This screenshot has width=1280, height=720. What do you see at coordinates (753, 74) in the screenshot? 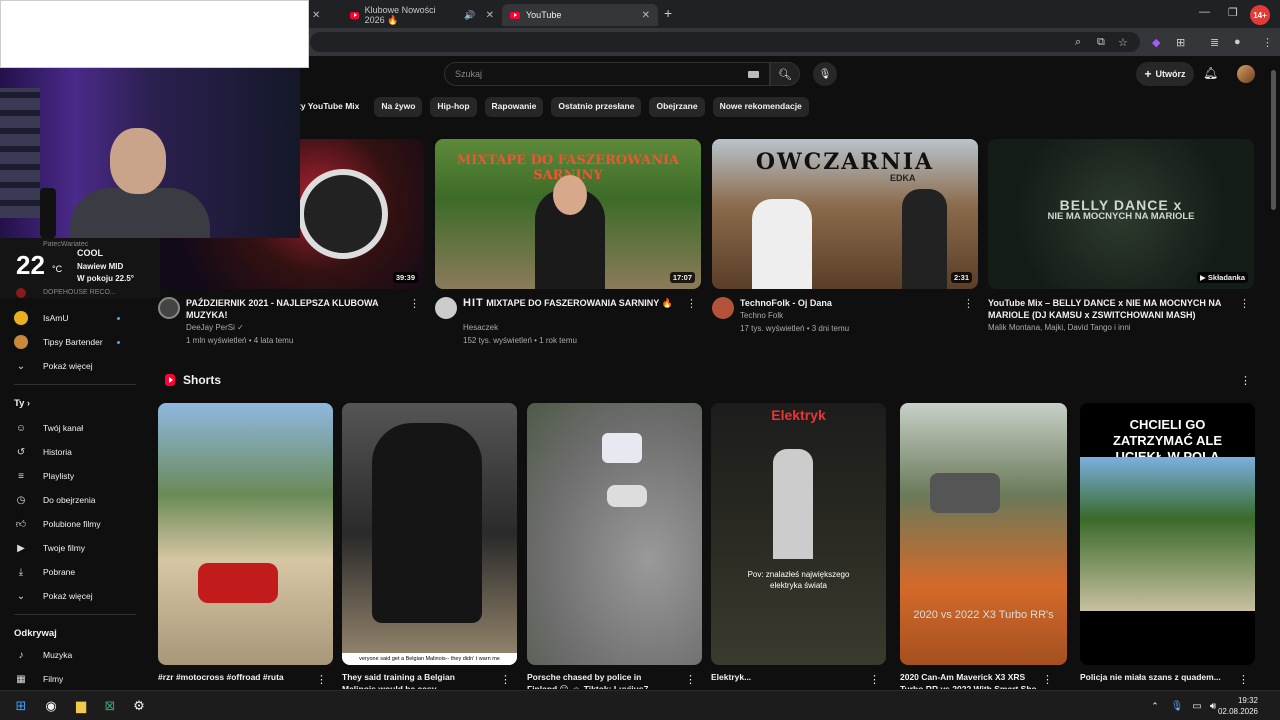
I see `keyboard-icon` at bounding box center [753, 74].